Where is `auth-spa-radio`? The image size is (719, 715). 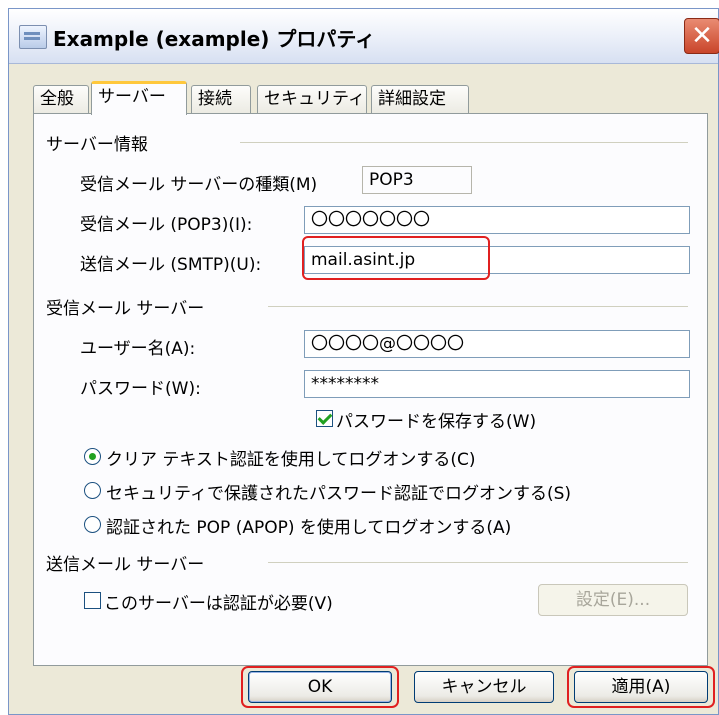
auth-spa-radio is located at coordinates (92, 490).